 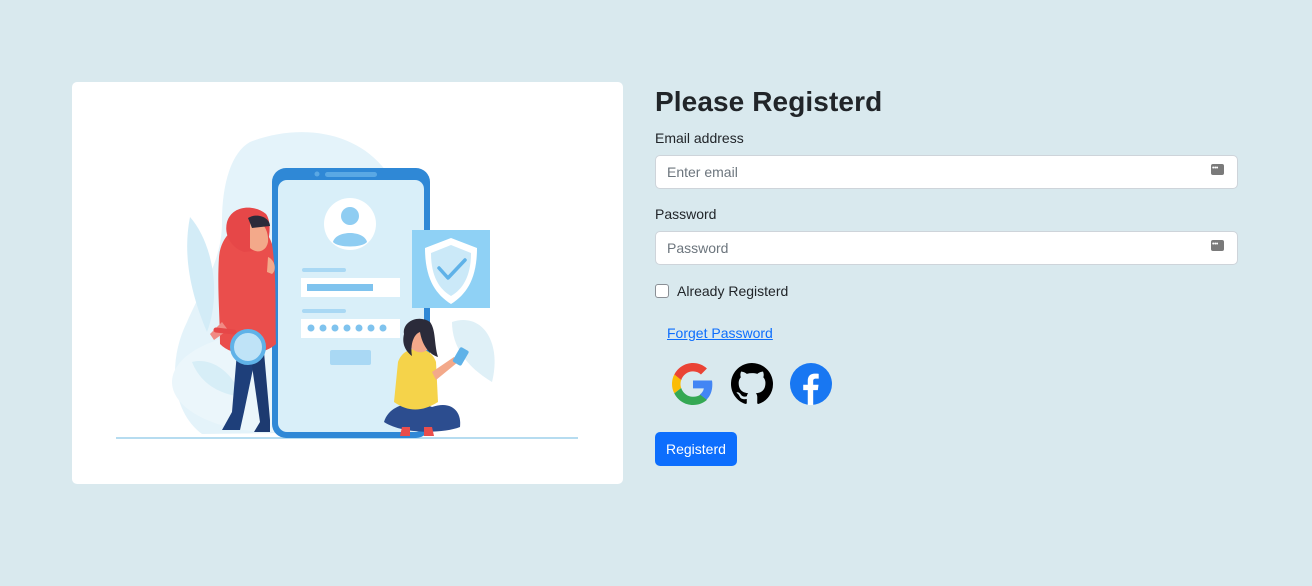 I want to click on google-icon, so click(x=693, y=384).